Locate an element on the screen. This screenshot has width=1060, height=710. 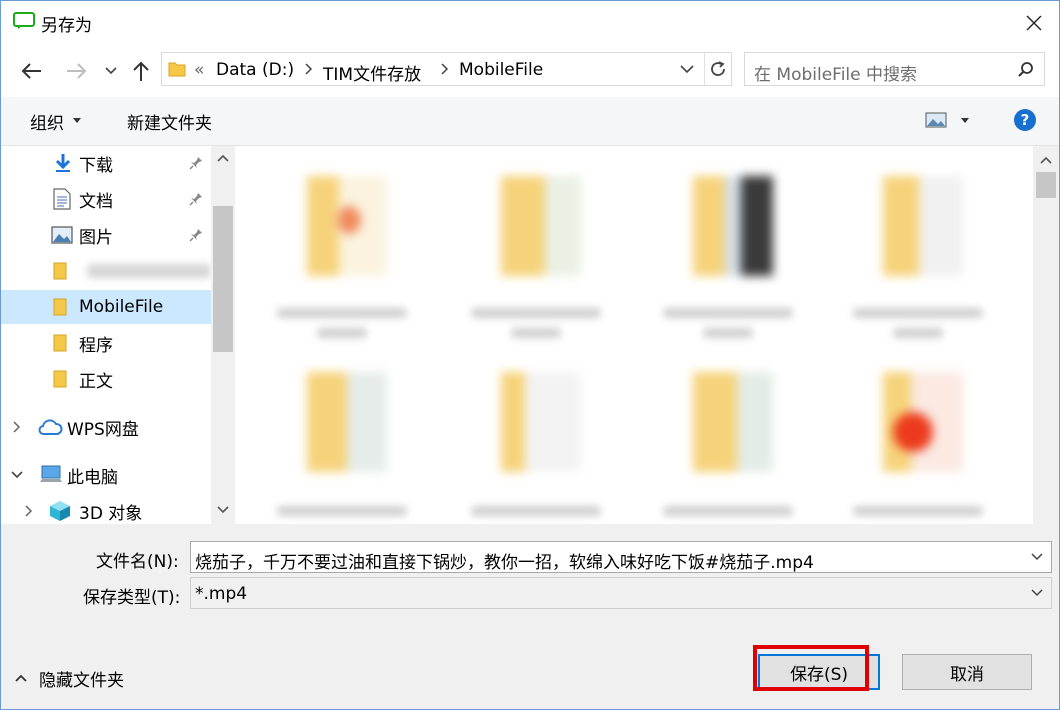
close-icon is located at coordinates (1034, 23).